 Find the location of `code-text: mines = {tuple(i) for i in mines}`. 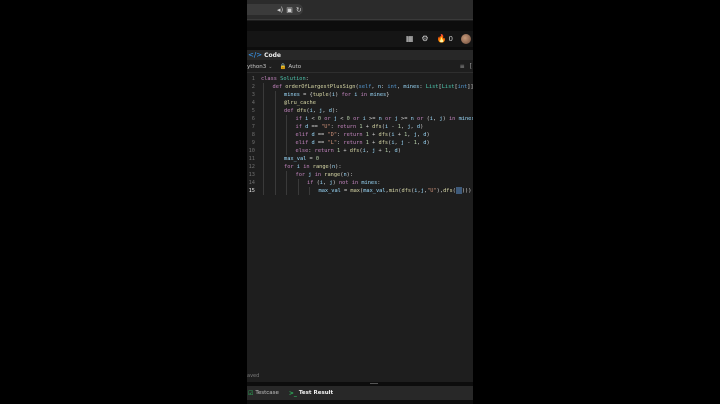

code-text: mines = {tuple(i) for i in mines} is located at coordinates (337, 95).